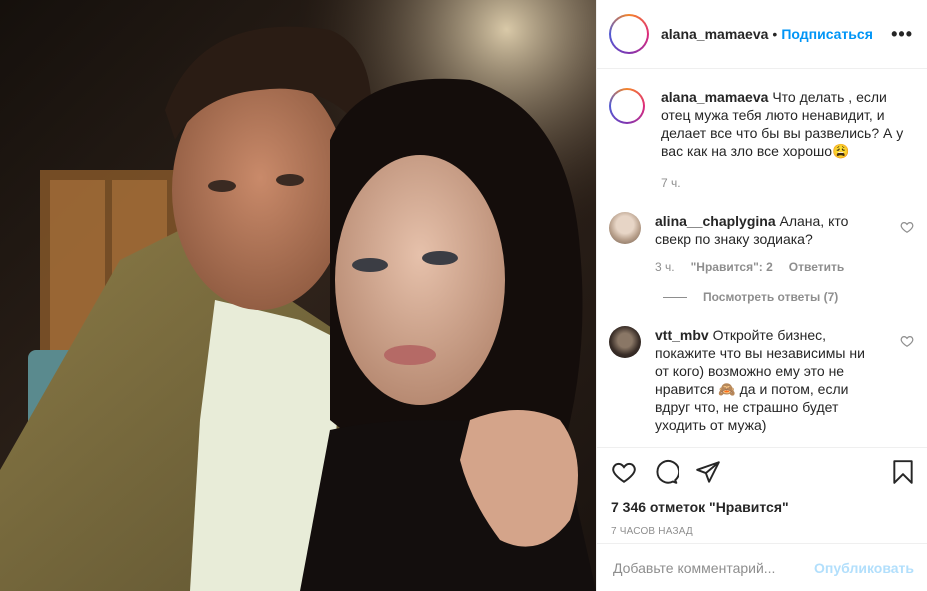 The image size is (927, 591). What do you see at coordinates (624, 472) in the screenshot?
I see `like-heart-icon` at bounding box center [624, 472].